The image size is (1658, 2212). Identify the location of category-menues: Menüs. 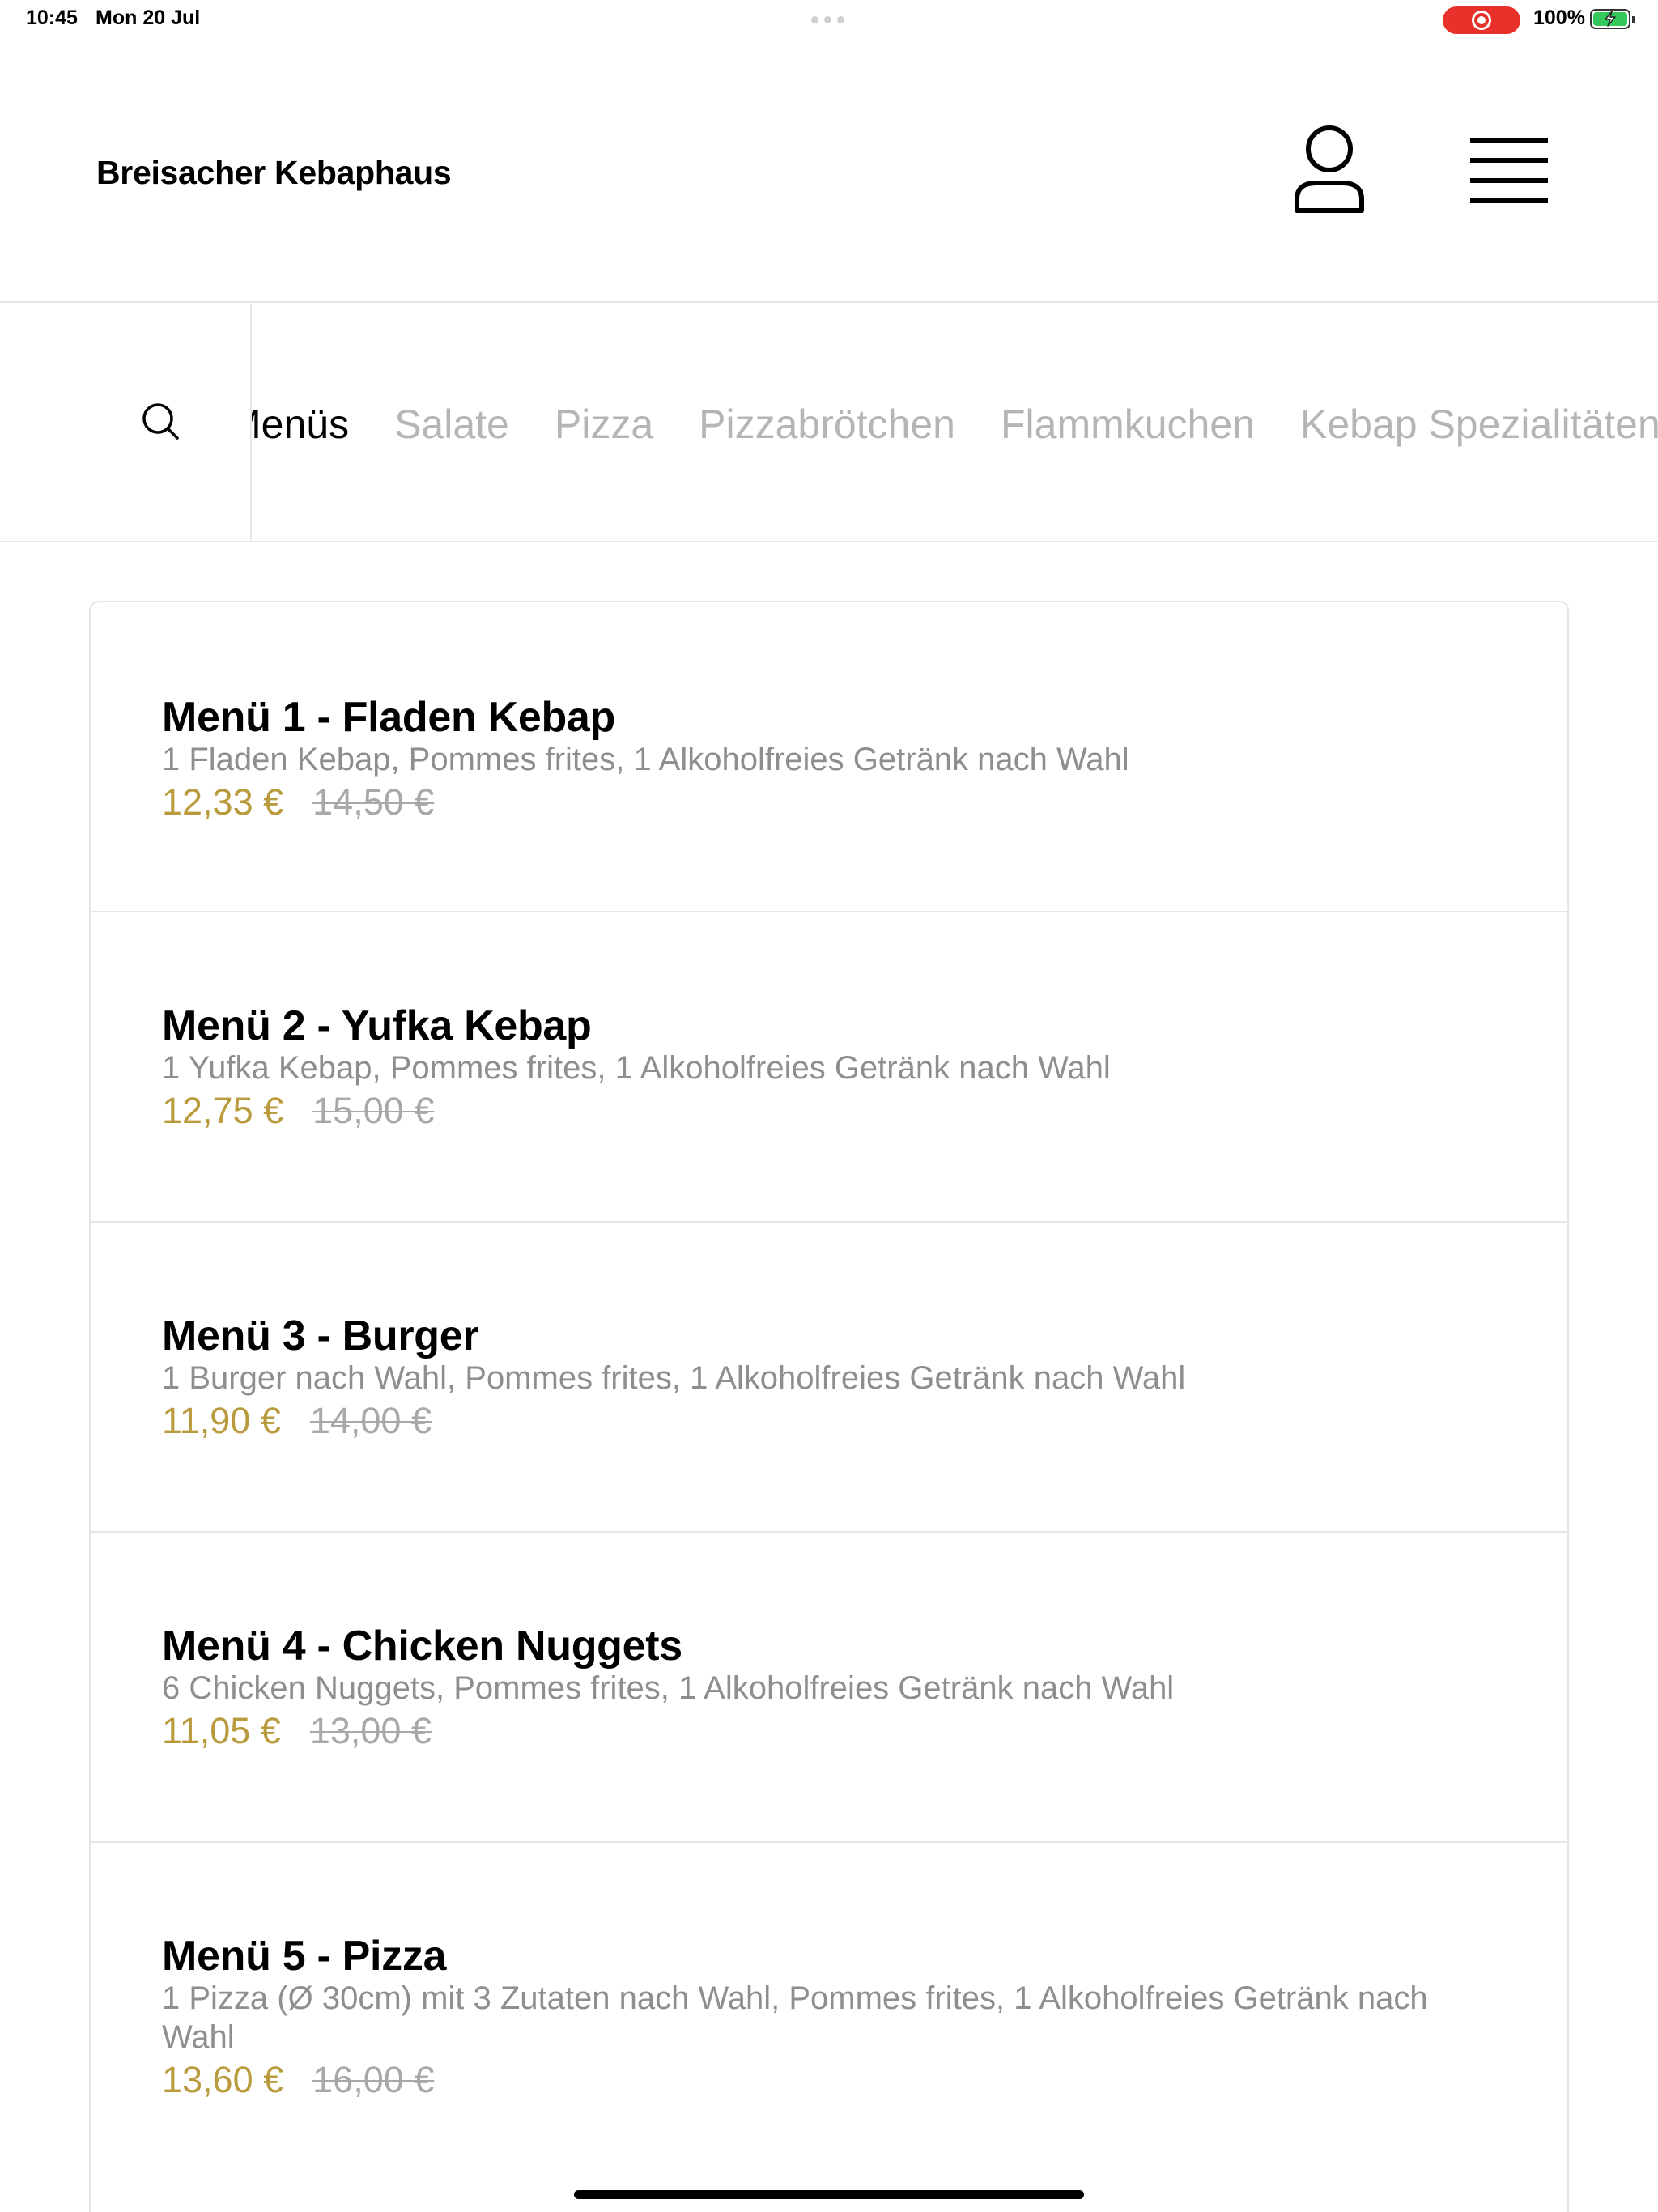
(300, 425).